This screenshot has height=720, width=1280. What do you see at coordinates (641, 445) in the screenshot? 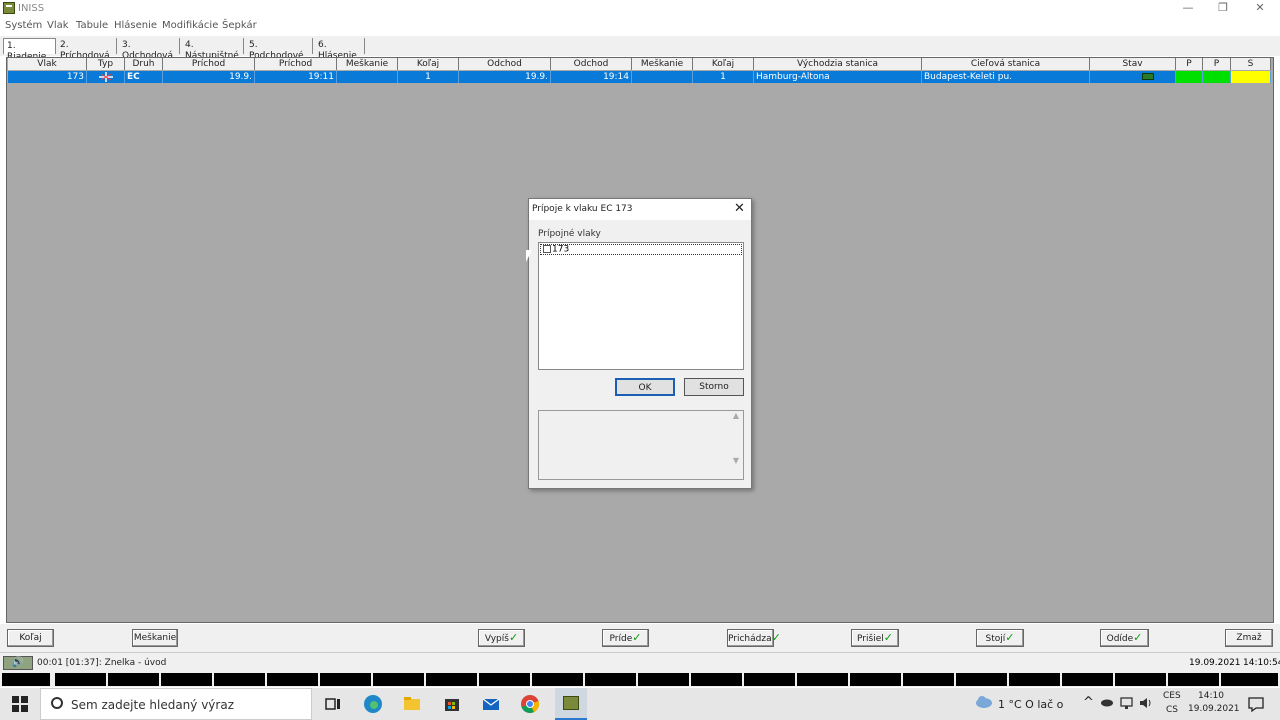
I see `info-memo: ▲ ▼` at bounding box center [641, 445].